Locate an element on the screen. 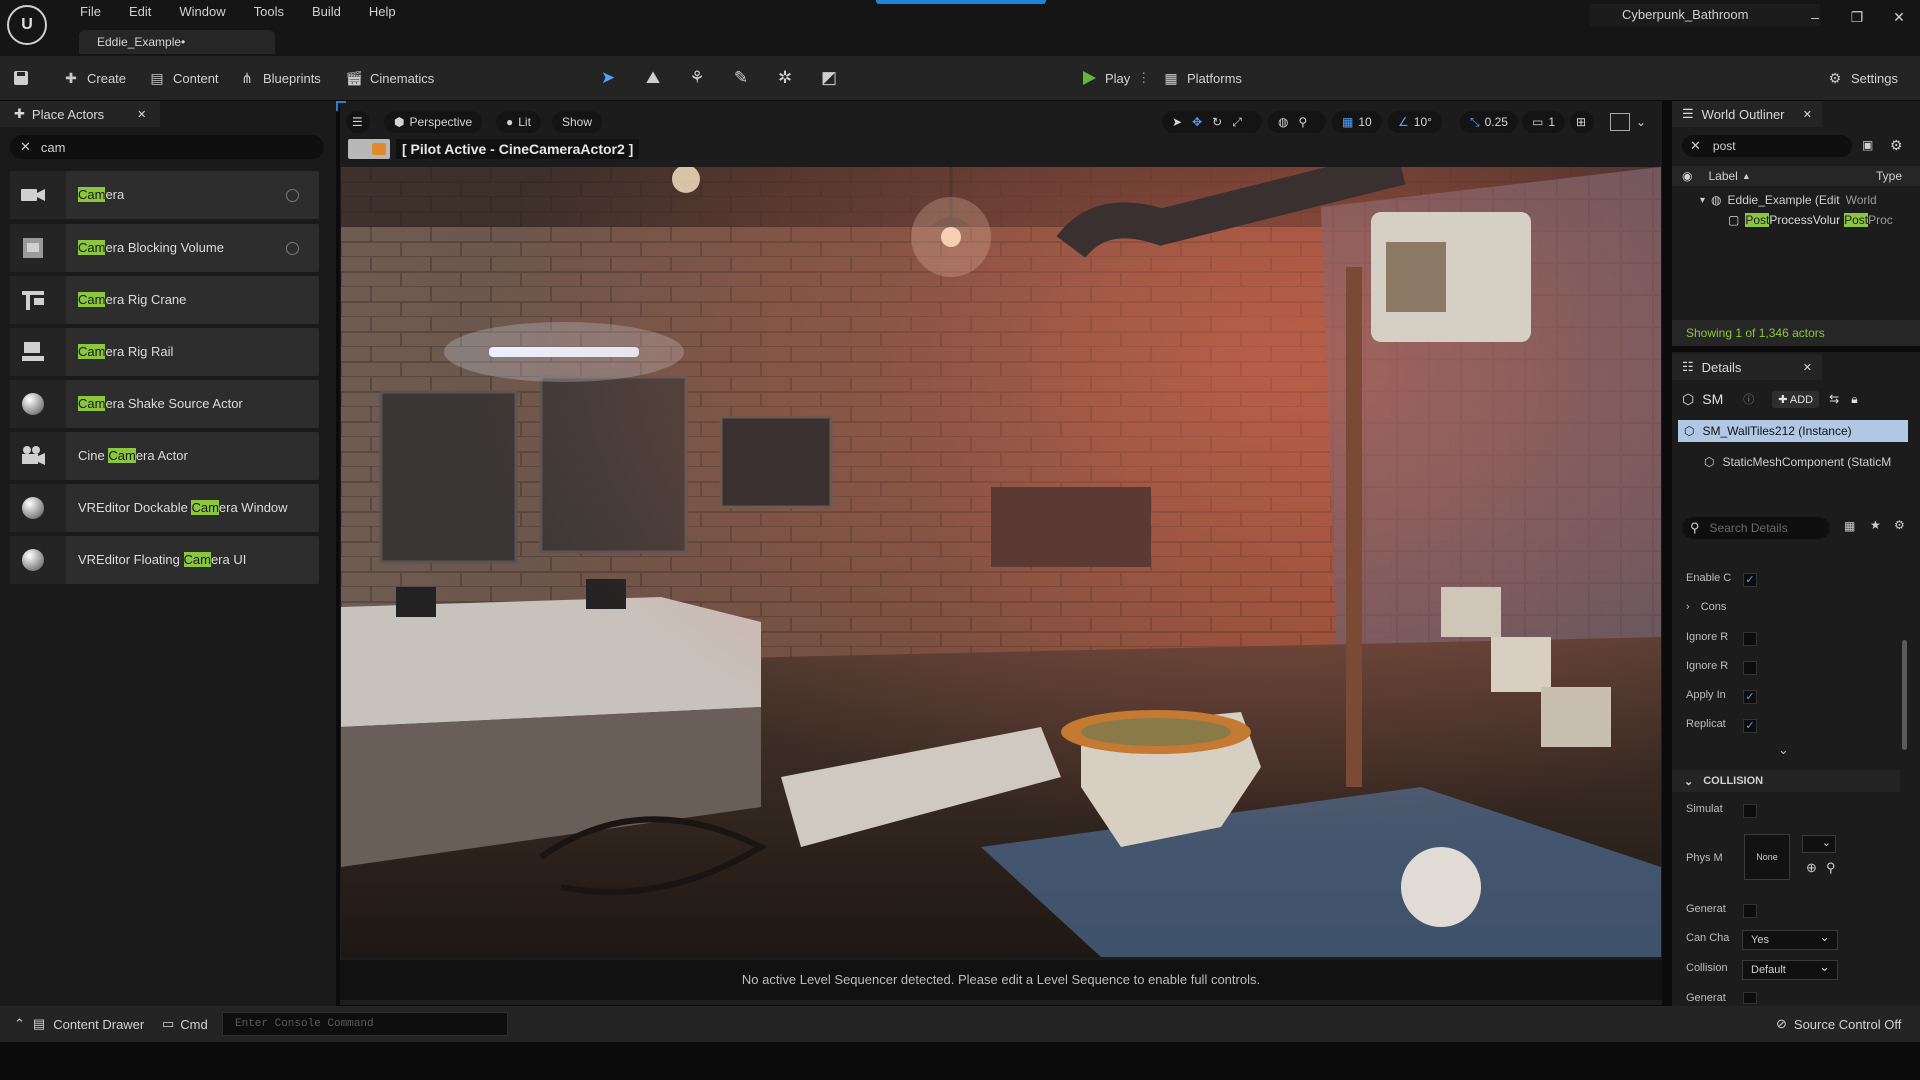 The width and height of the screenshot is (1920, 1080). perspective-button: ⬢ Perspective is located at coordinates (433, 122).